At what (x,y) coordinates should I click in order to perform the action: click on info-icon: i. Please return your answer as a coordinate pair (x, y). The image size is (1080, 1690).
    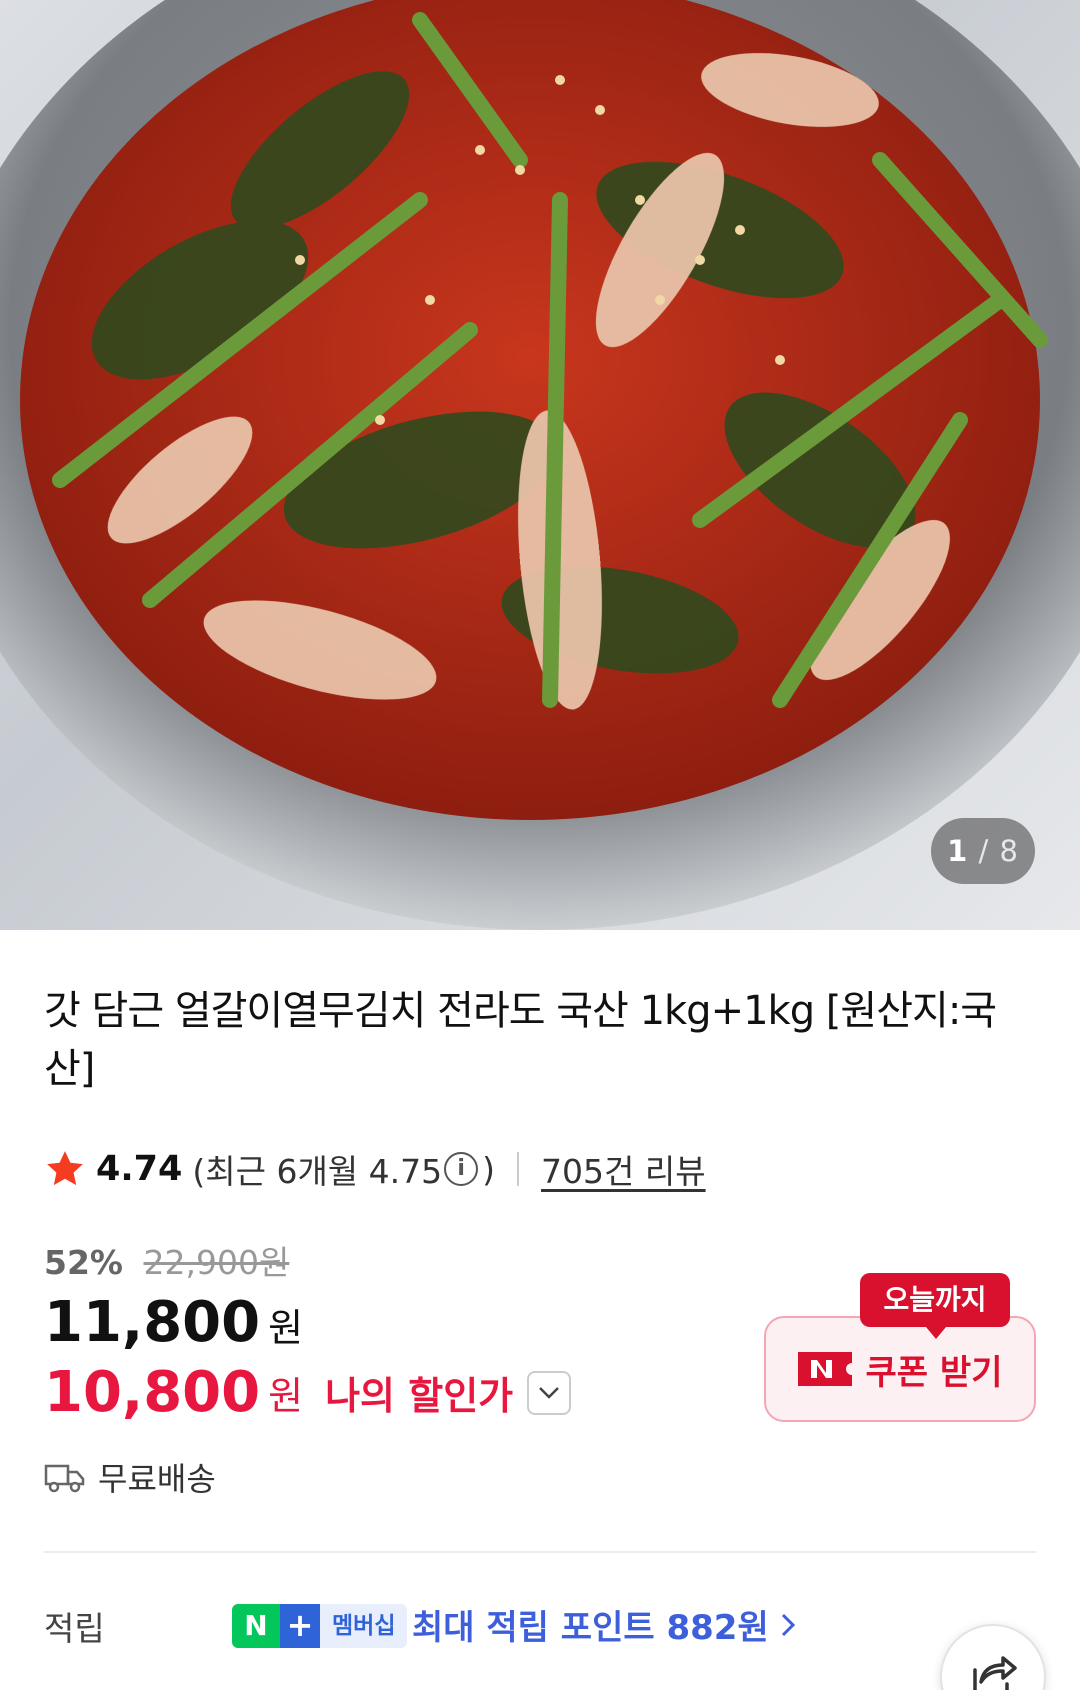
    Looking at the image, I should click on (461, 1169).